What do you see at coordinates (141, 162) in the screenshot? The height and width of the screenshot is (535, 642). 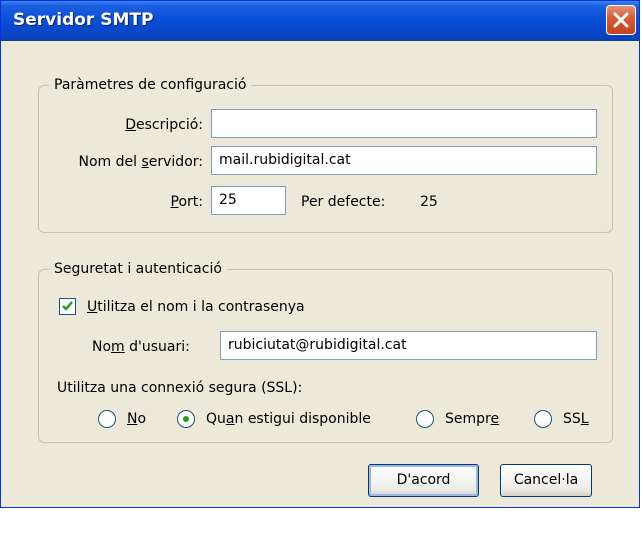 I see `server-label: Nom del servidor:` at bounding box center [141, 162].